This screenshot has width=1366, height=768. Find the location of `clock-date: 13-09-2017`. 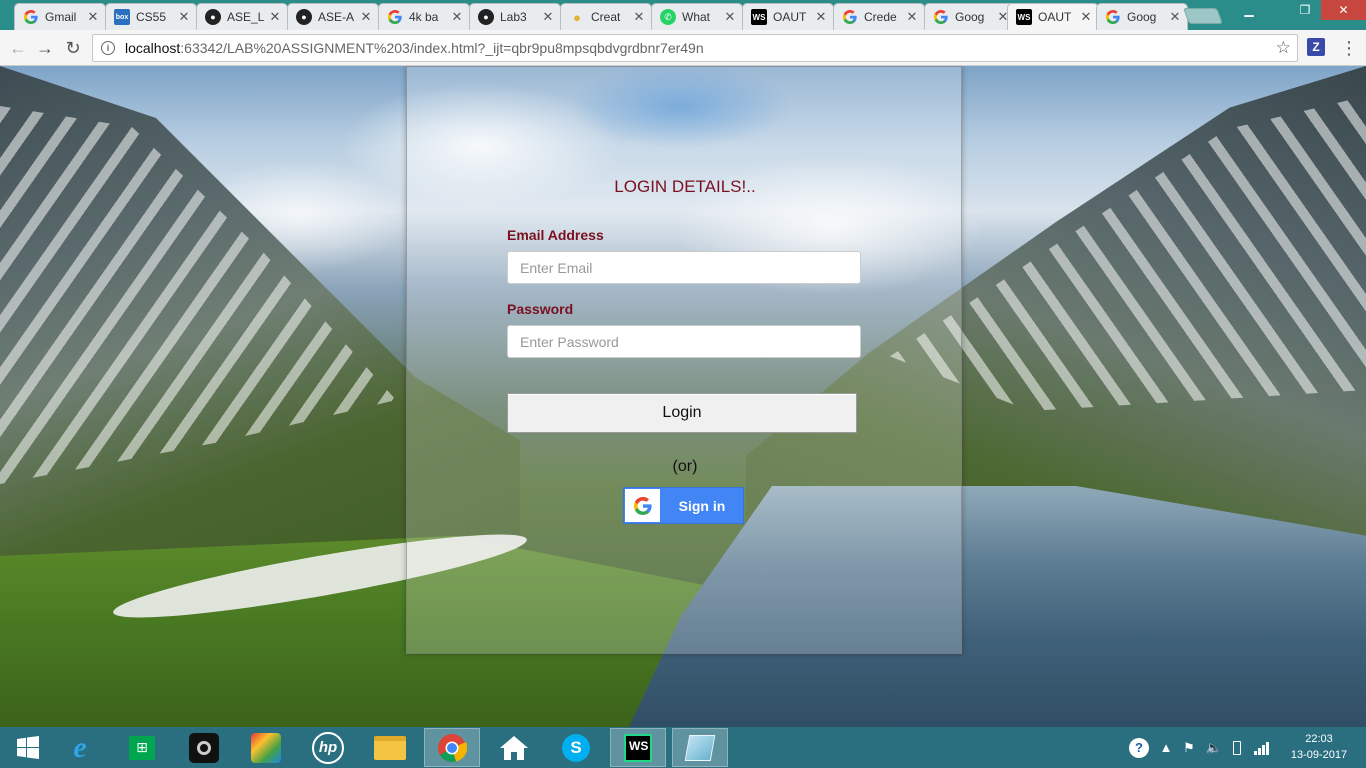

clock-date: 13-09-2017 is located at coordinates (1319, 755).